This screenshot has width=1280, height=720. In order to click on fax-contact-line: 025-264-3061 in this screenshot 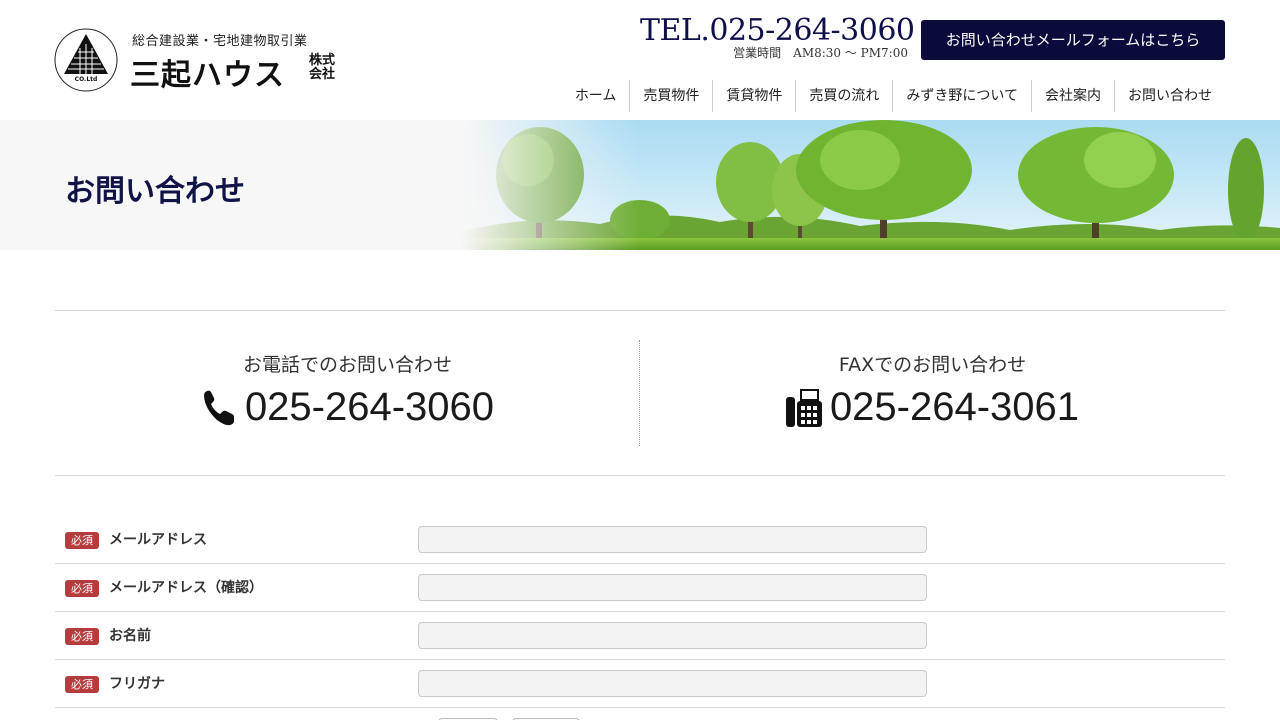, I will do `click(932, 407)`.